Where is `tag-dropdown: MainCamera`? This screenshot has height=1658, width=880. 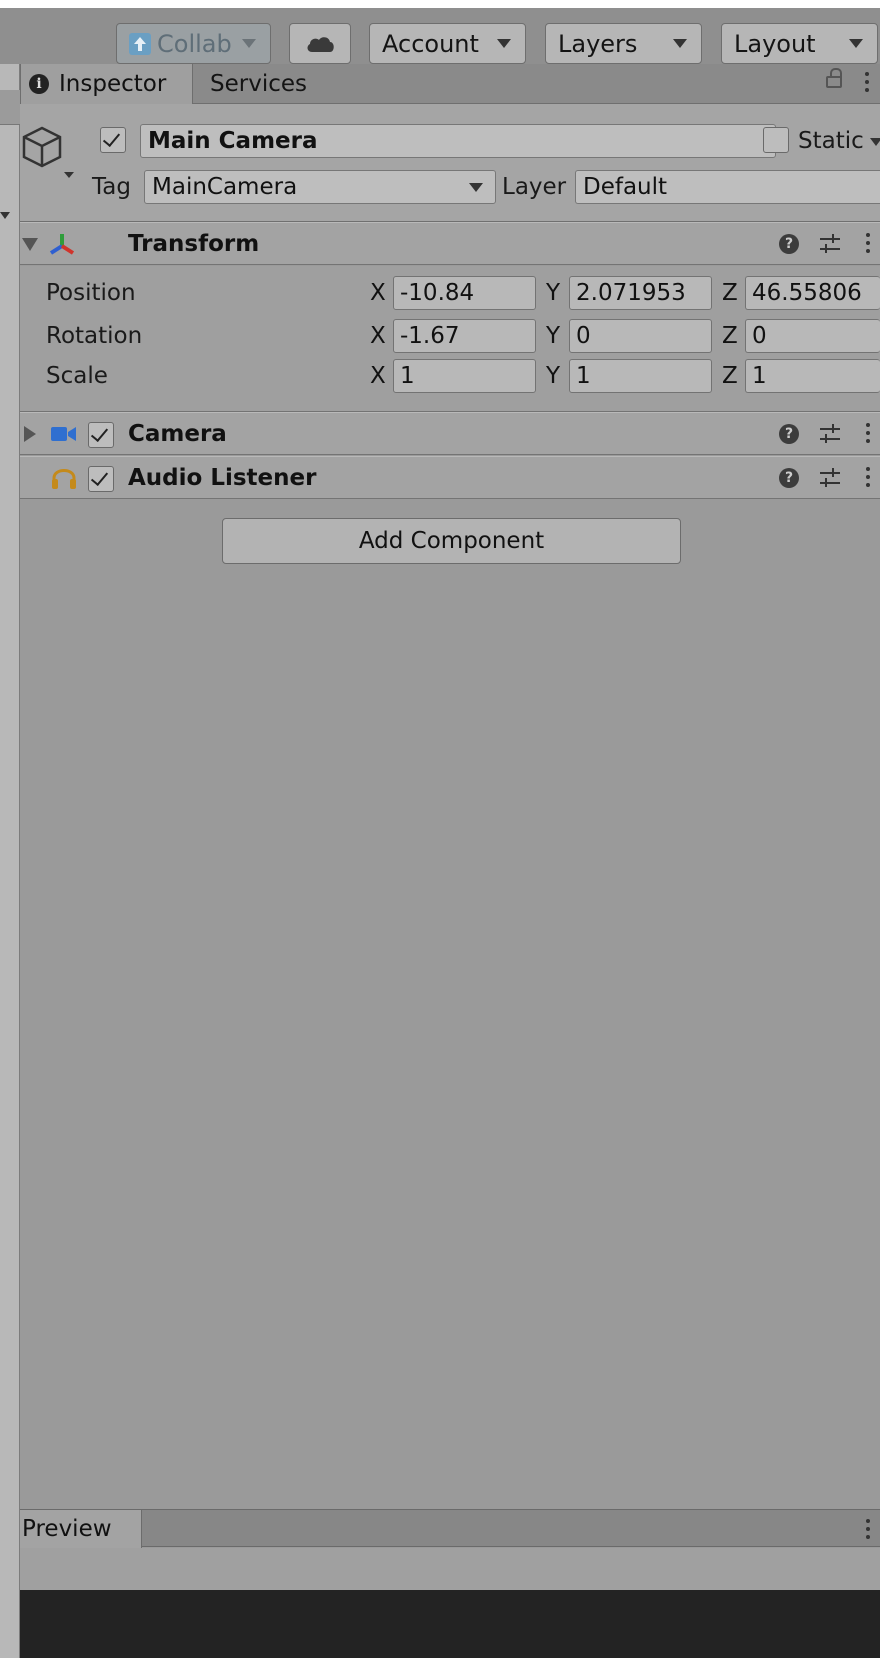 tag-dropdown: MainCamera is located at coordinates (320, 187).